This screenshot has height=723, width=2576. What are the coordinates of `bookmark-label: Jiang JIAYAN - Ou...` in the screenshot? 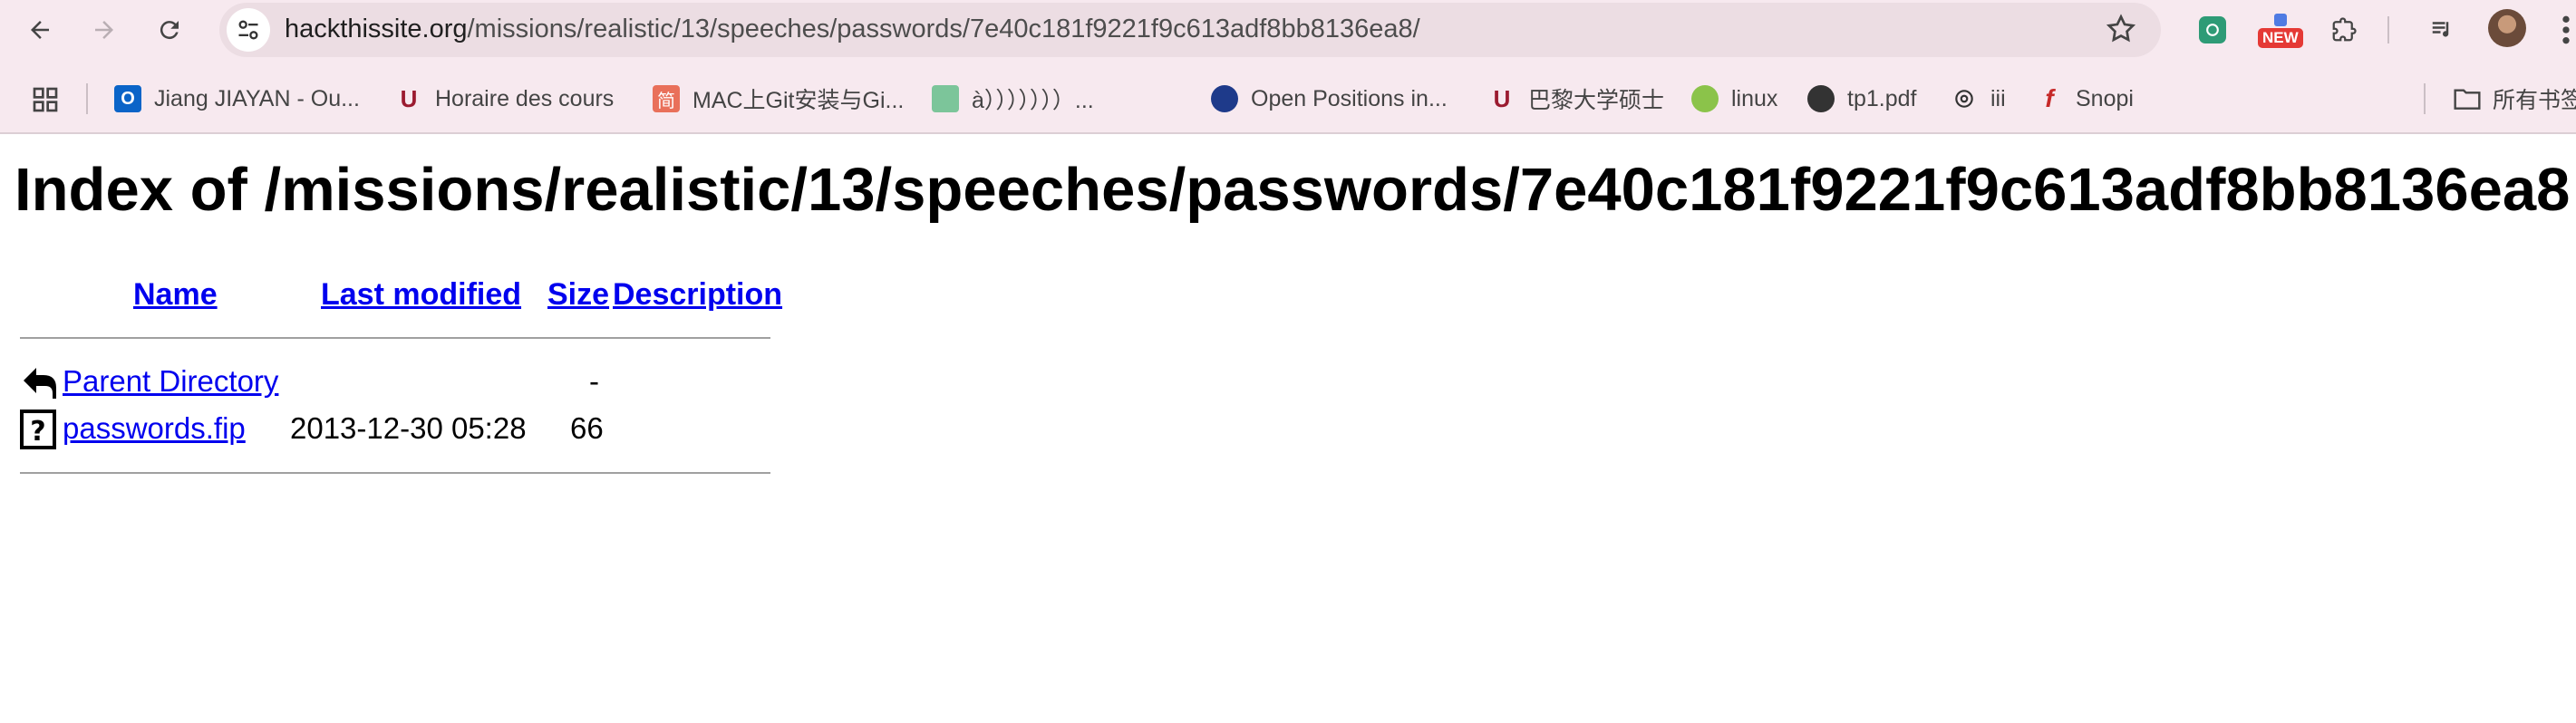 It's located at (257, 98).